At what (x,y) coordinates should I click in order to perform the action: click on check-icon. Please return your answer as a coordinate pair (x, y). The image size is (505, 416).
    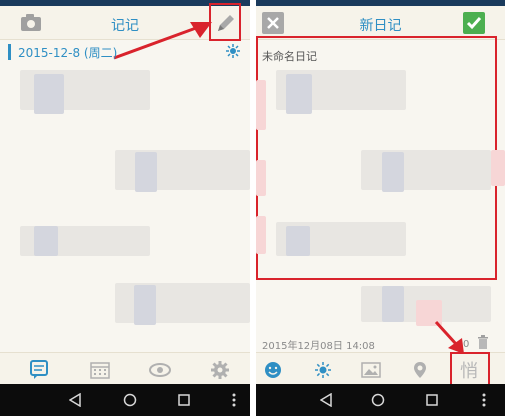
    Looking at the image, I should click on (474, 23).